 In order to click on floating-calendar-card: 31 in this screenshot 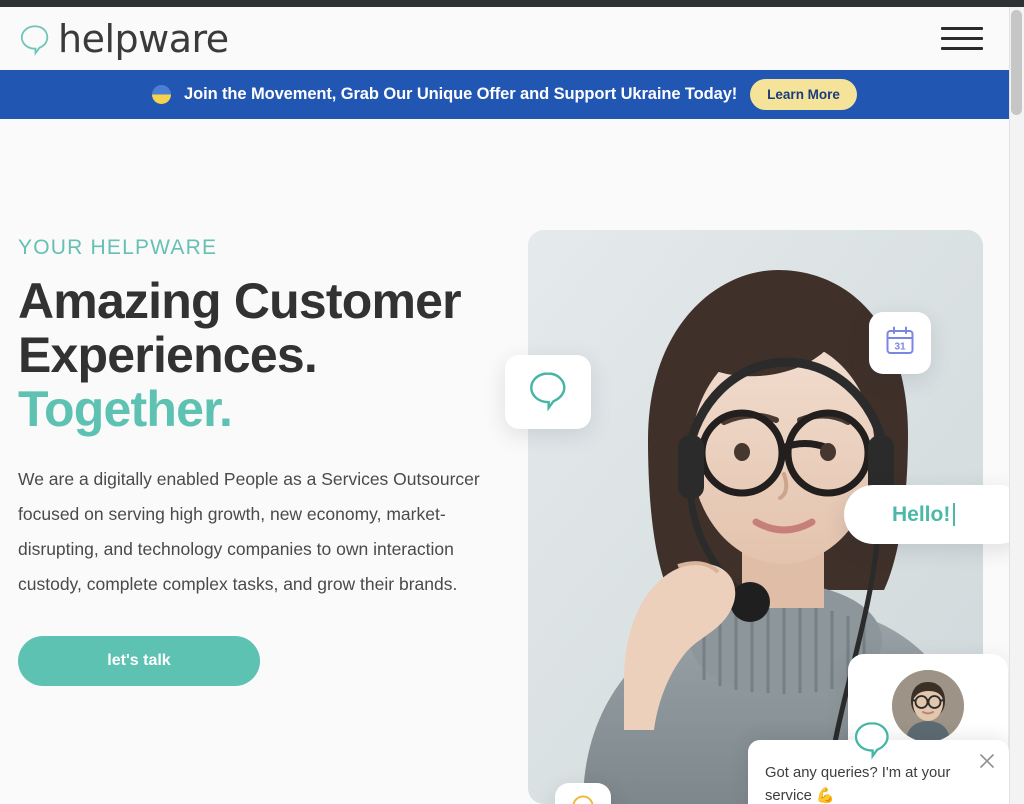, I will do `click(900, 343)`.